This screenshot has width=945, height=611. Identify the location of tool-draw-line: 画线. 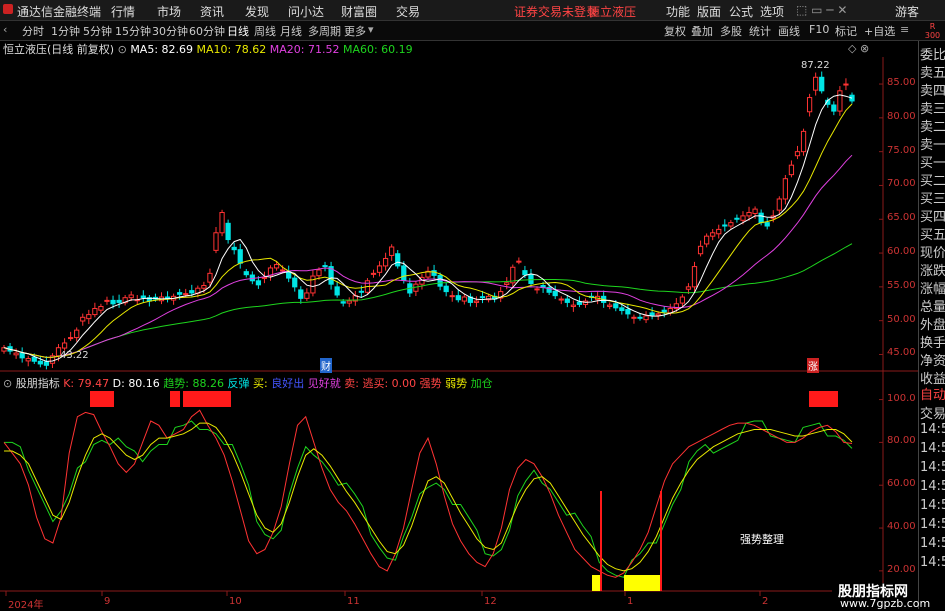
(789, 31).